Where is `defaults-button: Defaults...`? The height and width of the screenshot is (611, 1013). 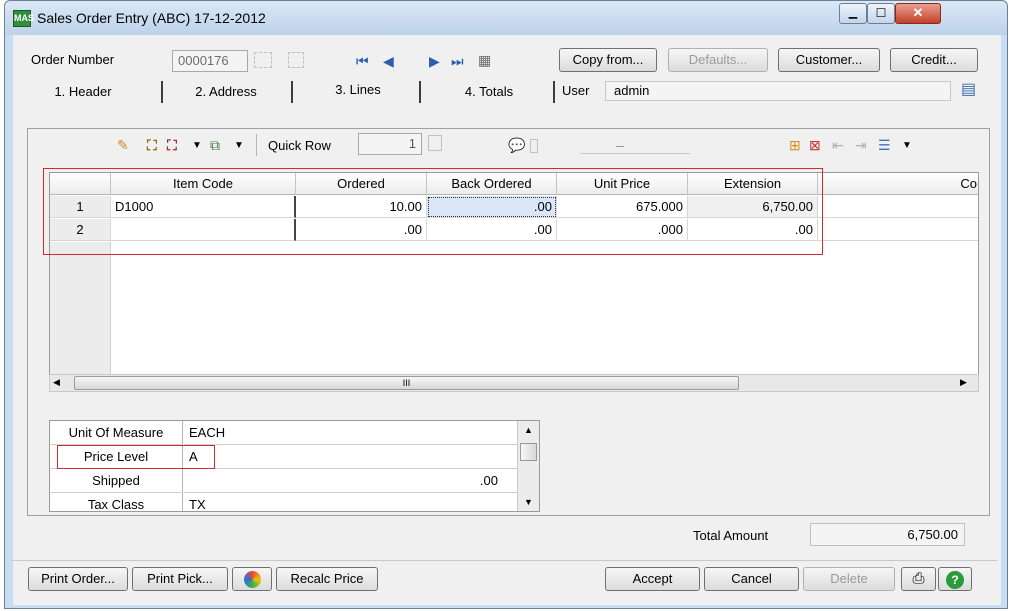 defaults-button: Defaults... is located at coordinates (718, 60).